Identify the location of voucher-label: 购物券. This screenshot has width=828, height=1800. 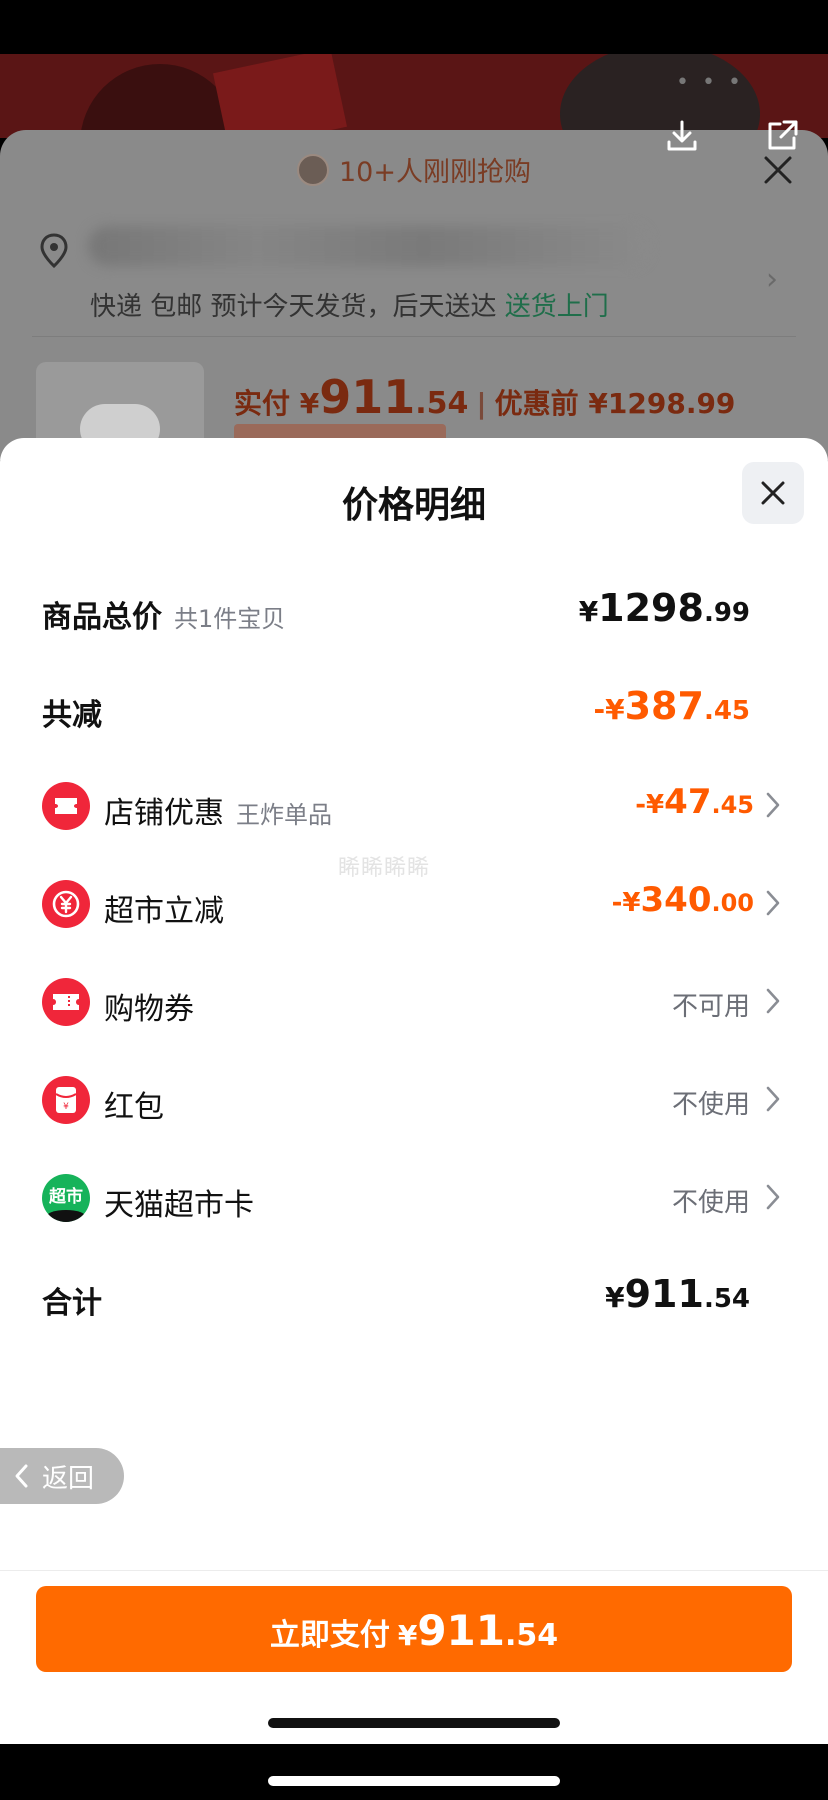
(149, 1009).